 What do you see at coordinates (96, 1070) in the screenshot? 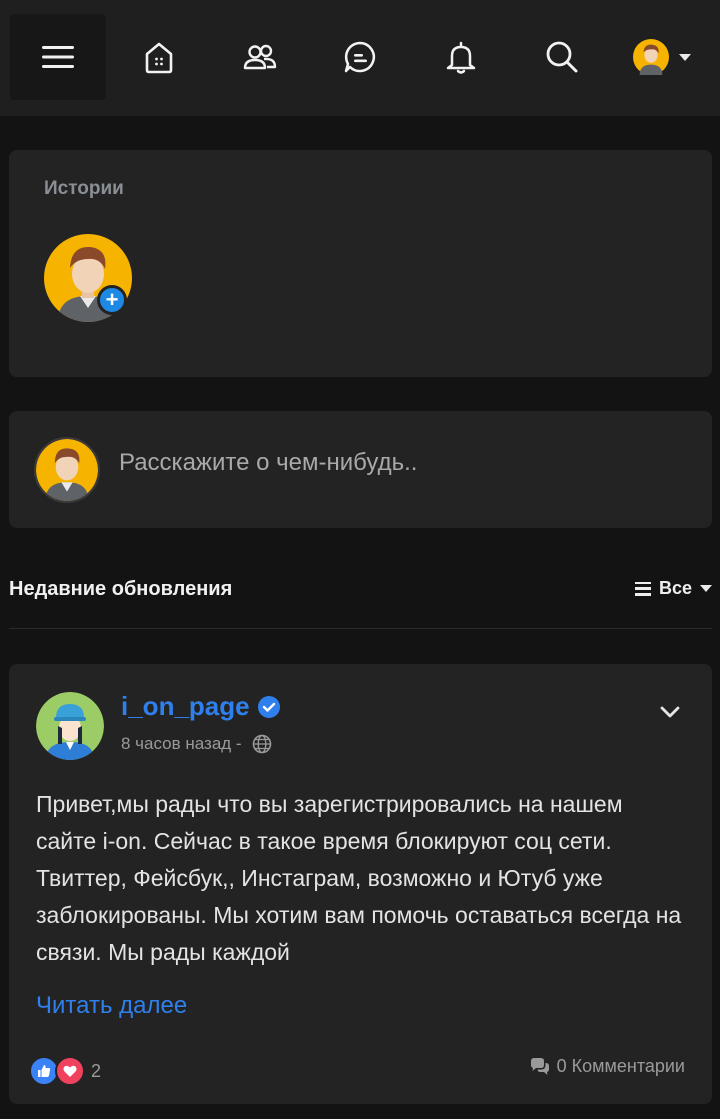
I see `reaction-count: 2` at bounding box center [96, 1070].